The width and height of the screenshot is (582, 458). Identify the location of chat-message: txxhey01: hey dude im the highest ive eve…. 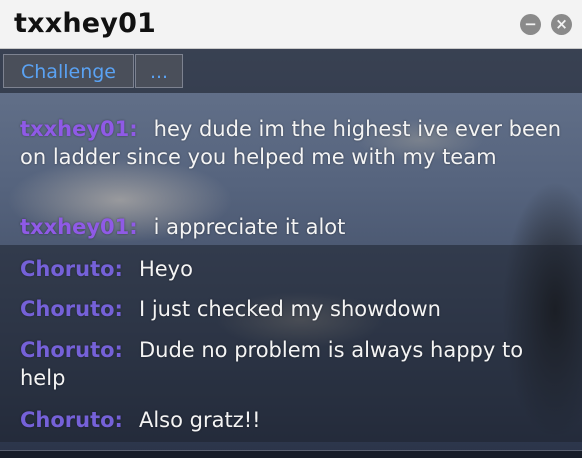
(294, 143).